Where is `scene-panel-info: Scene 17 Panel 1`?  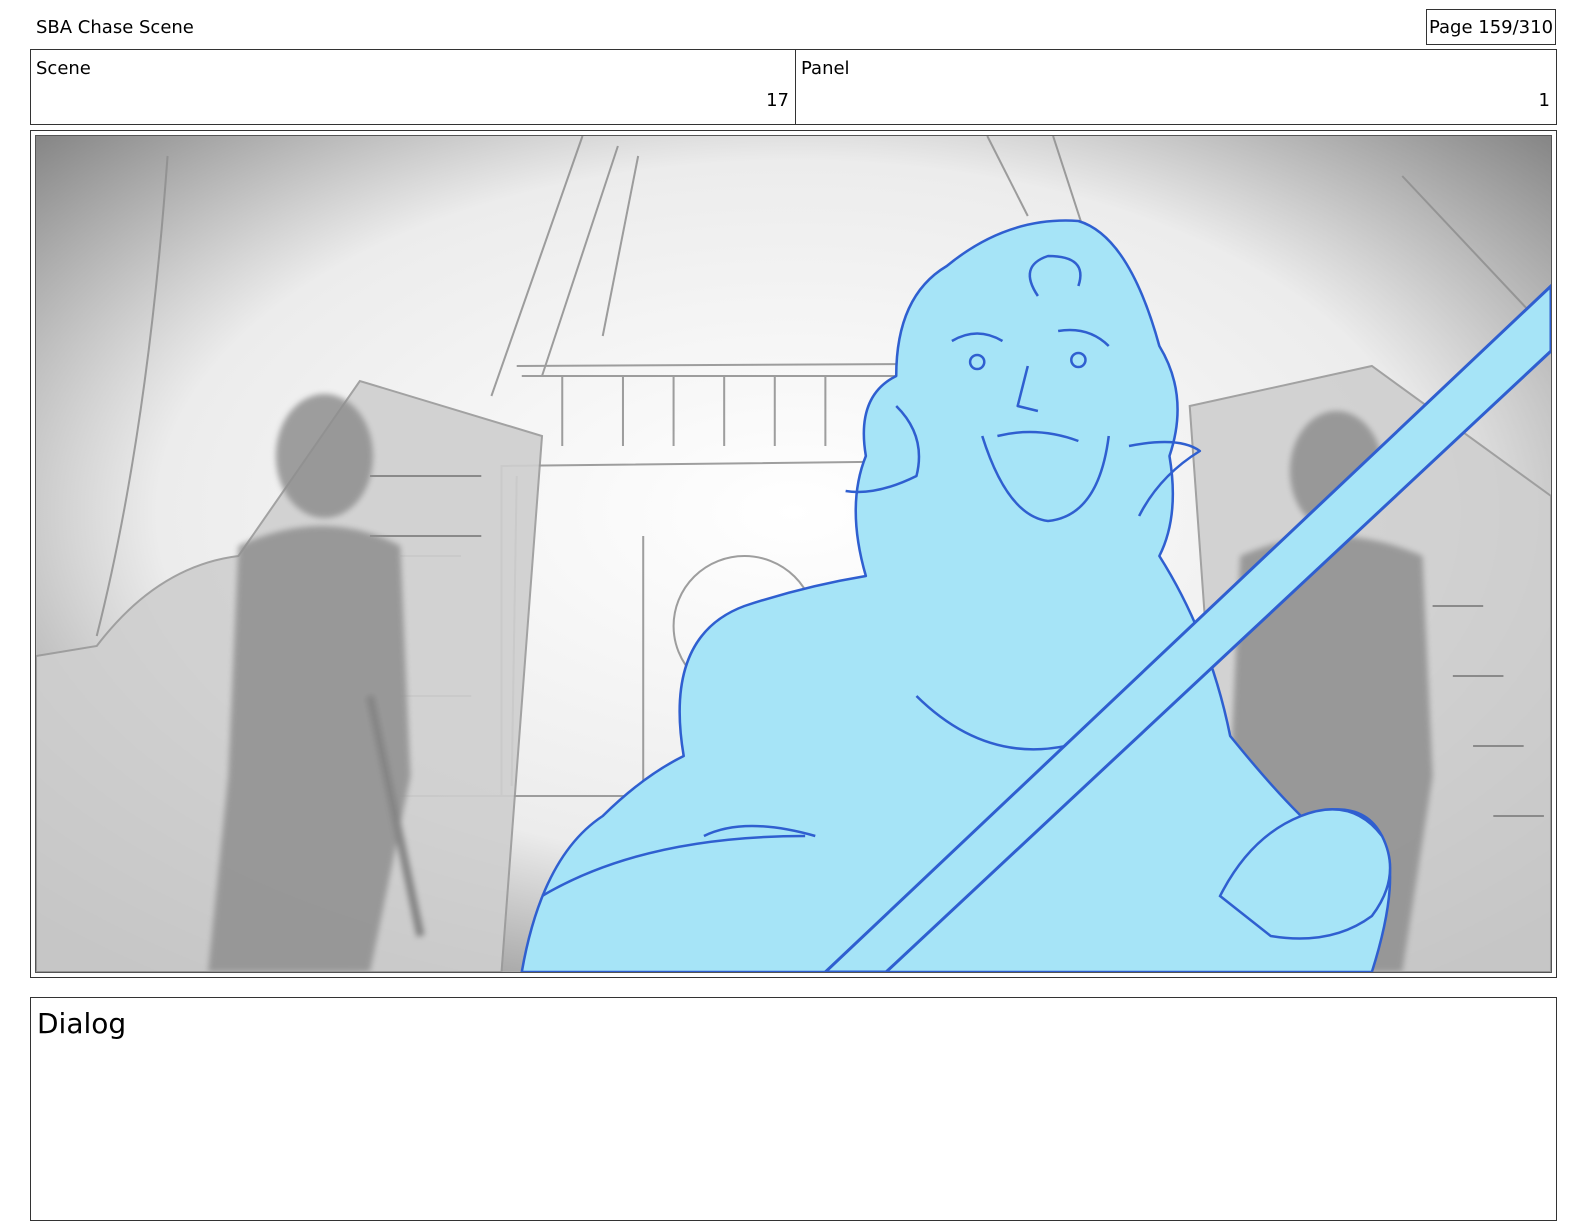
scene-panel-info: Scene 17 Panel 1 is located at coordinates (793, 87).